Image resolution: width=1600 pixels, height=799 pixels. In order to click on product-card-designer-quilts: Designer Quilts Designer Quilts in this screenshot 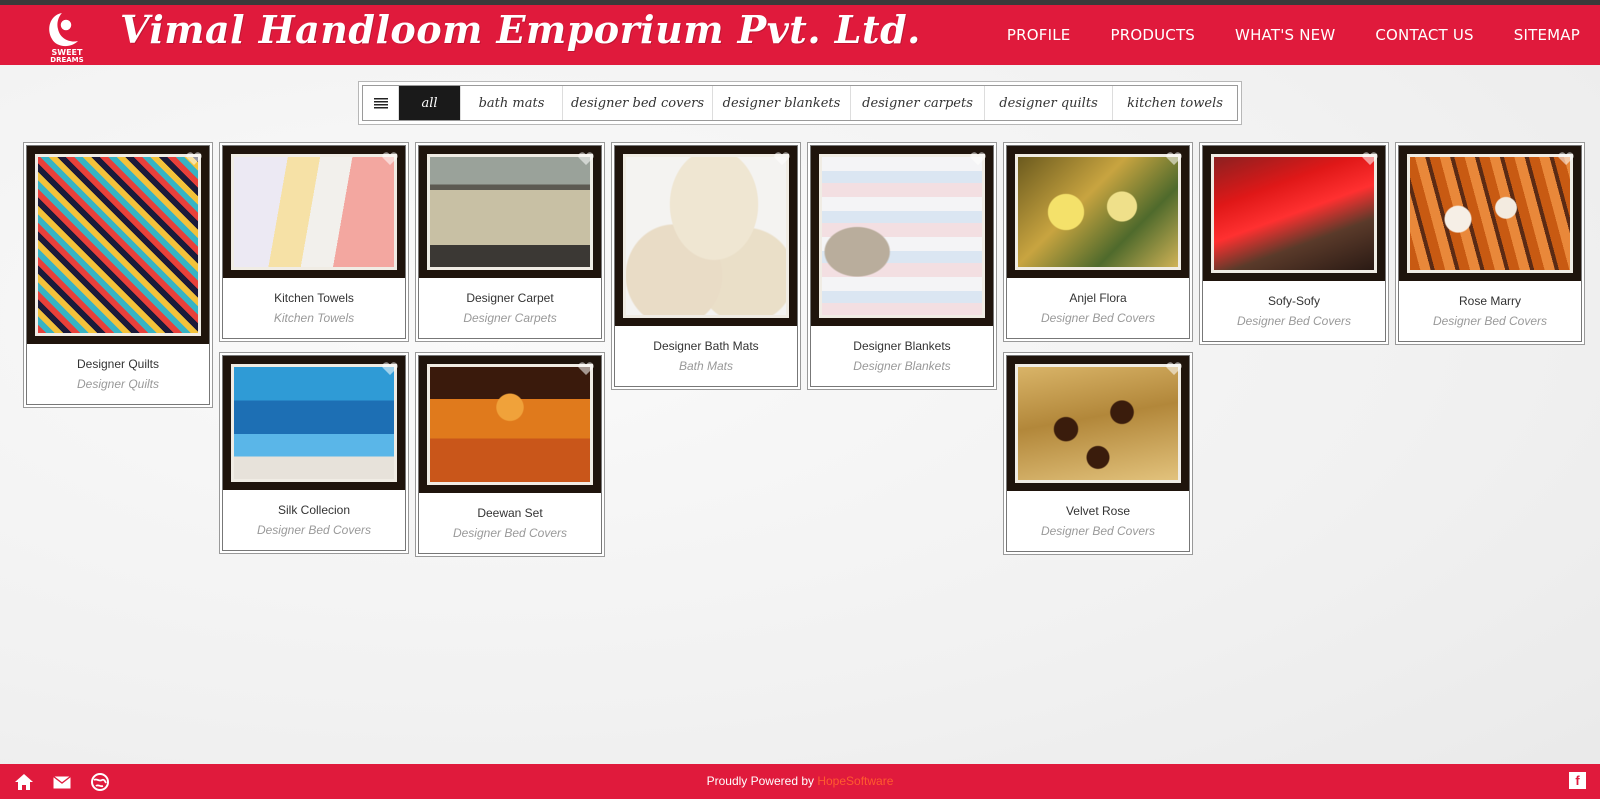, I will do `click(118, 275)`.